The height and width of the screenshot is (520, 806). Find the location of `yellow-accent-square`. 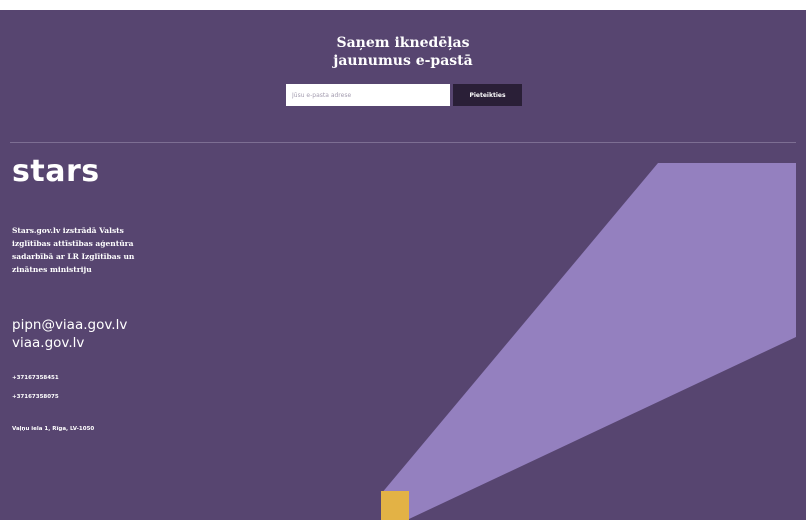

yellow-accent-square is located at coordinates (395, 505).